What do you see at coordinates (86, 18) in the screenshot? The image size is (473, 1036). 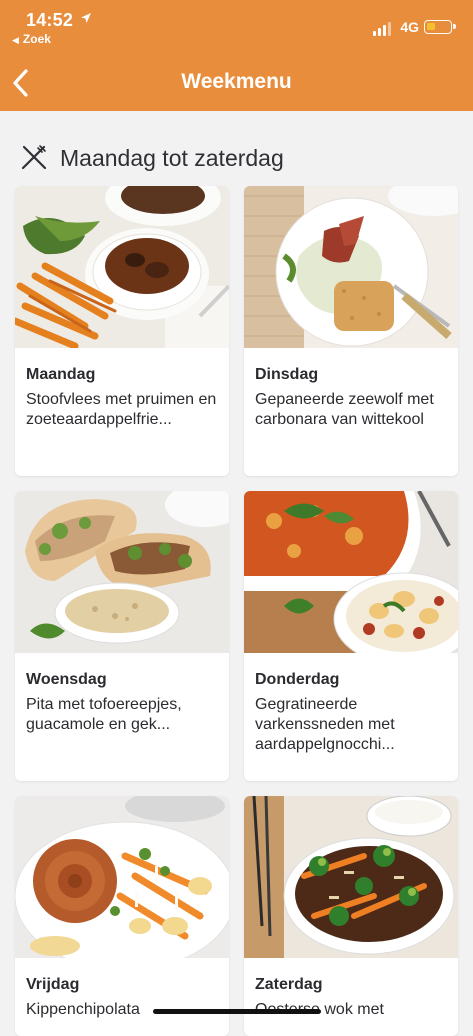 I see `location-arrow-icon` at bounding box center [86, 18].